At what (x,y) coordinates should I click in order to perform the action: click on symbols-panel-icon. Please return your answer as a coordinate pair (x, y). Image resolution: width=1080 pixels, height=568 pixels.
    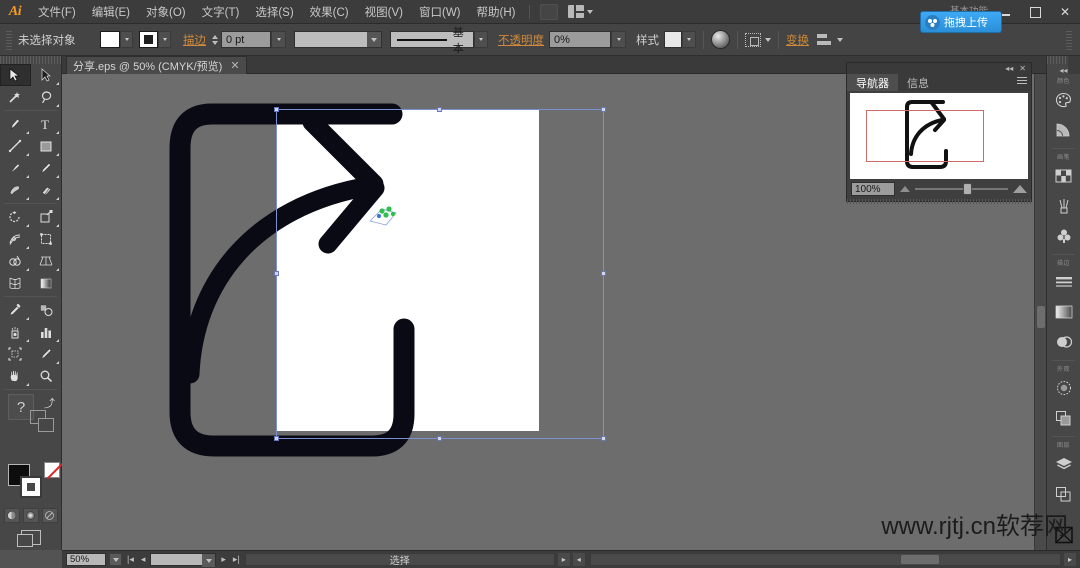
    Looking at the image, I should click on (1063, 236).